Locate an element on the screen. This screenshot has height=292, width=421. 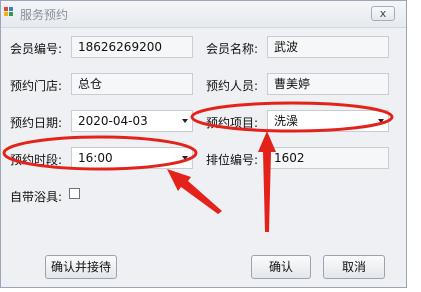
close-button: x is located at coordinates (383, 13).